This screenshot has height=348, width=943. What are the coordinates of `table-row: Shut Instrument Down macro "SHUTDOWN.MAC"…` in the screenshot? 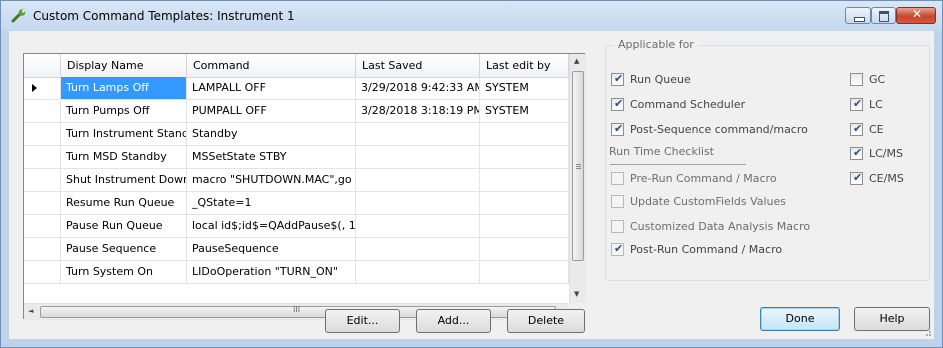 It's located at (296, 180).